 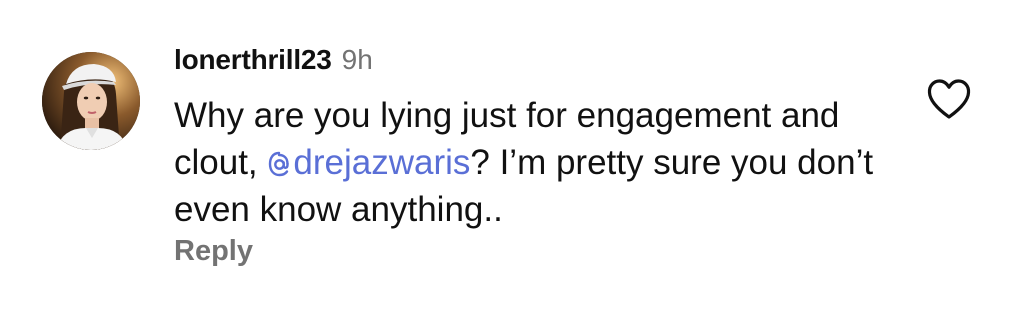 I want to click on heart-outline-icon, so click(x=949, y=99).